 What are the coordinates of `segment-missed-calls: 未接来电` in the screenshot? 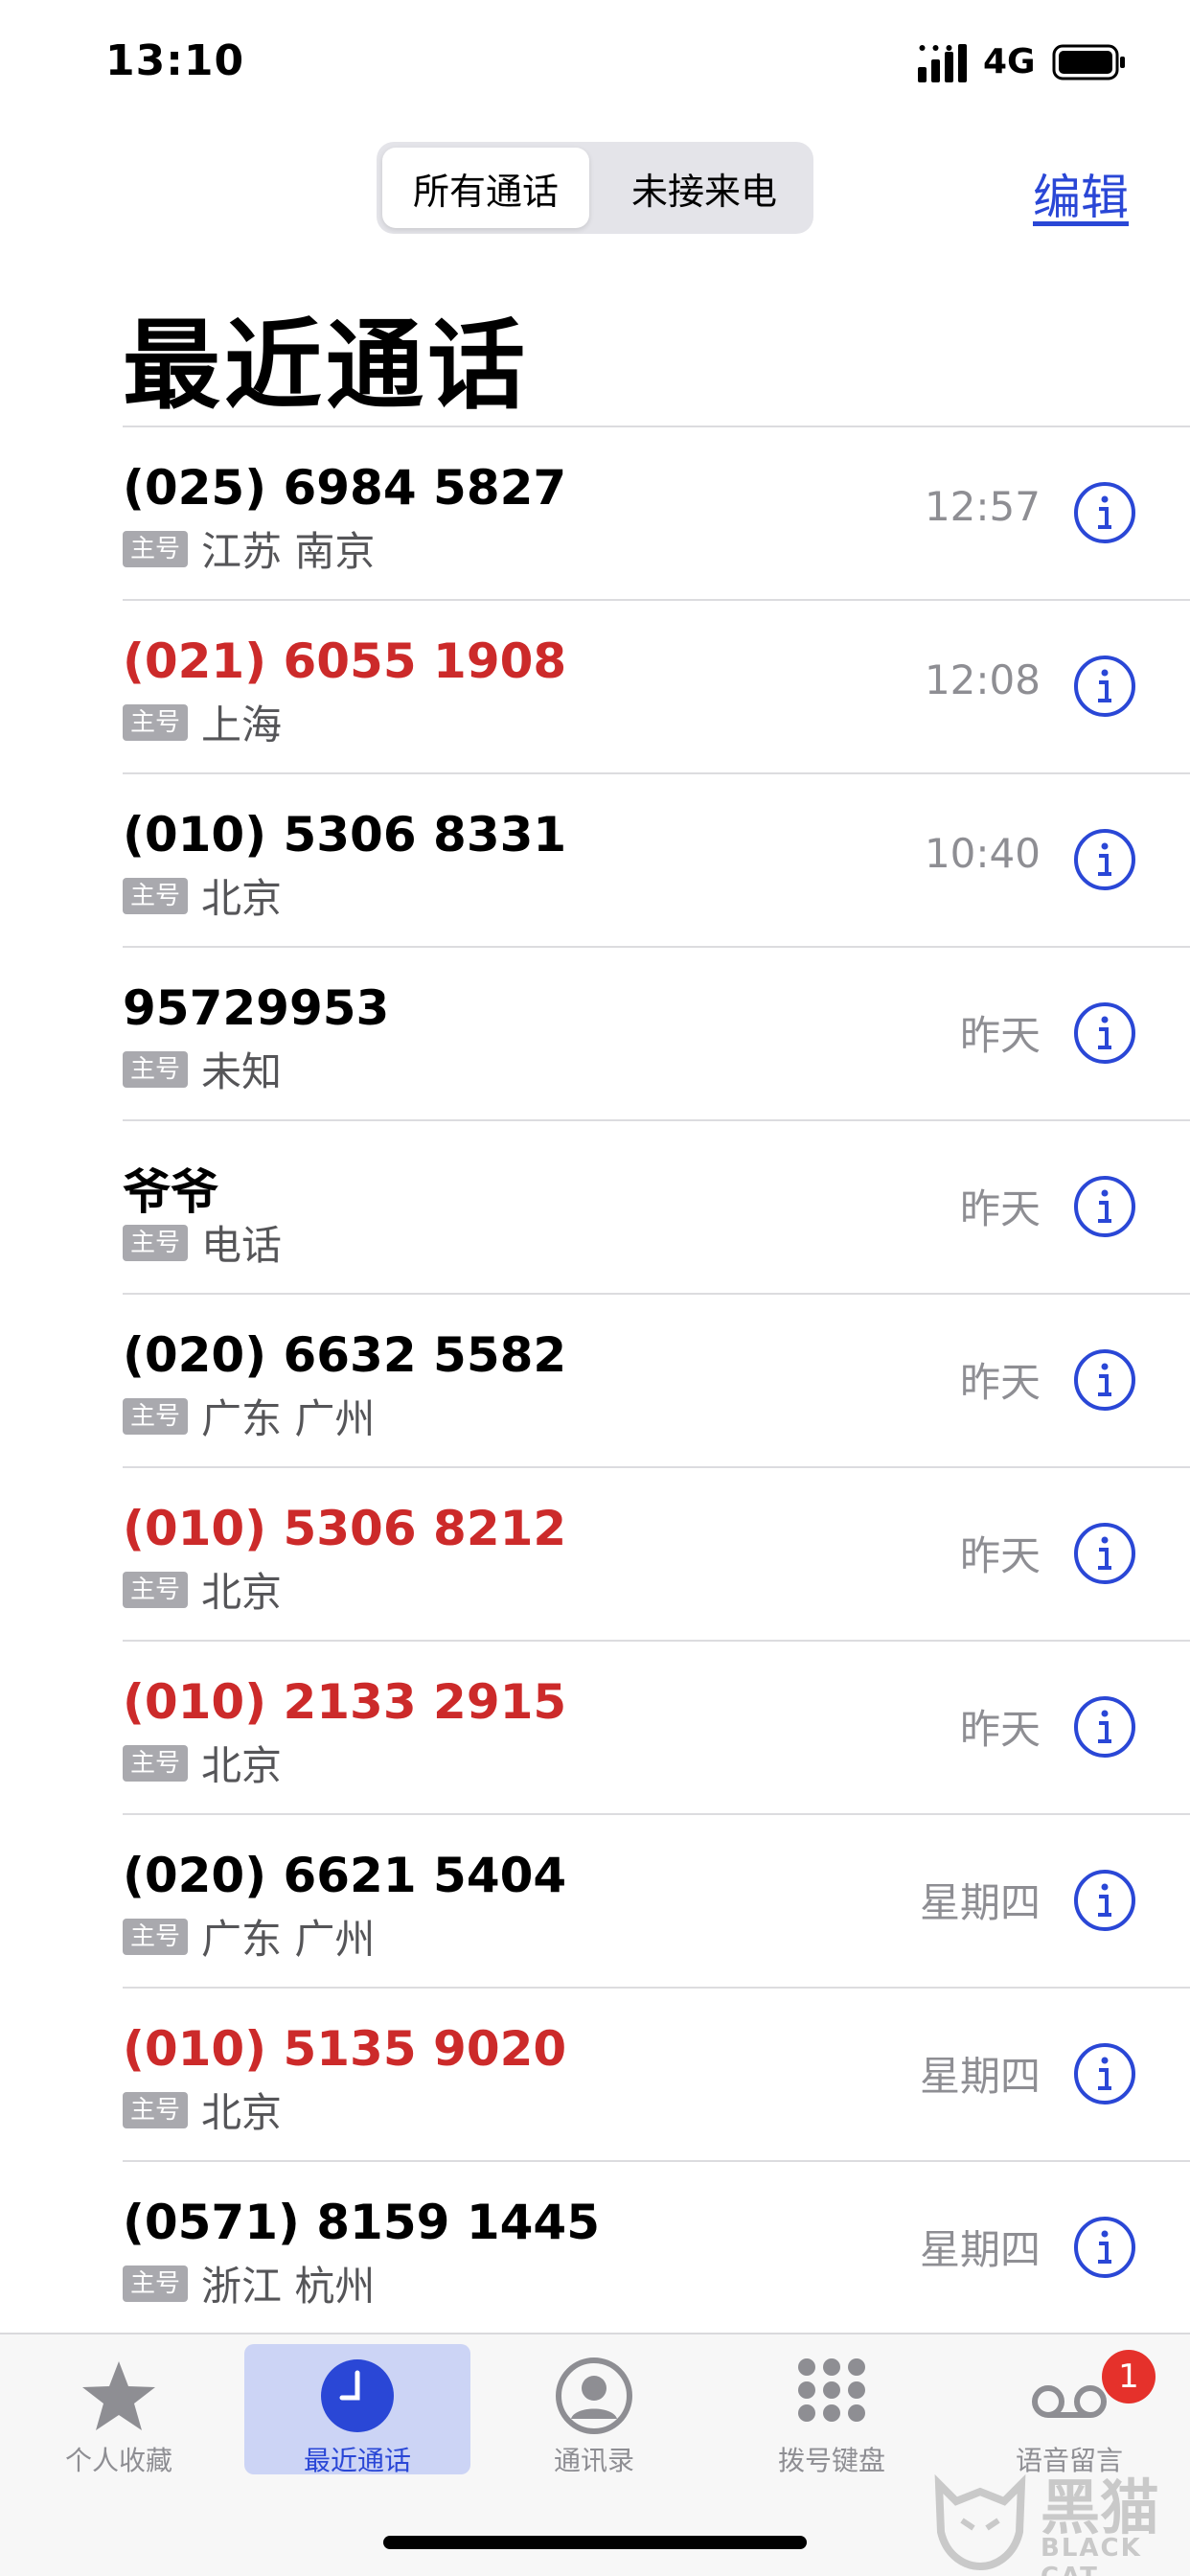 It's located at (704, 188).